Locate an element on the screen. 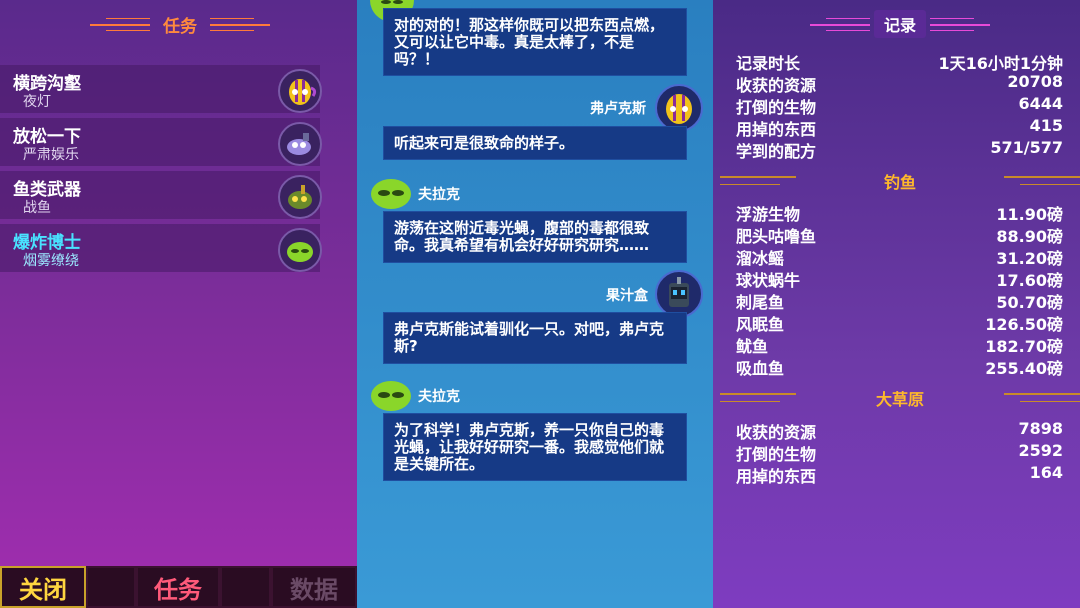 This screenshot has width=1080, height=608. quest-header: 任务 is located at coordinates (180, 24).